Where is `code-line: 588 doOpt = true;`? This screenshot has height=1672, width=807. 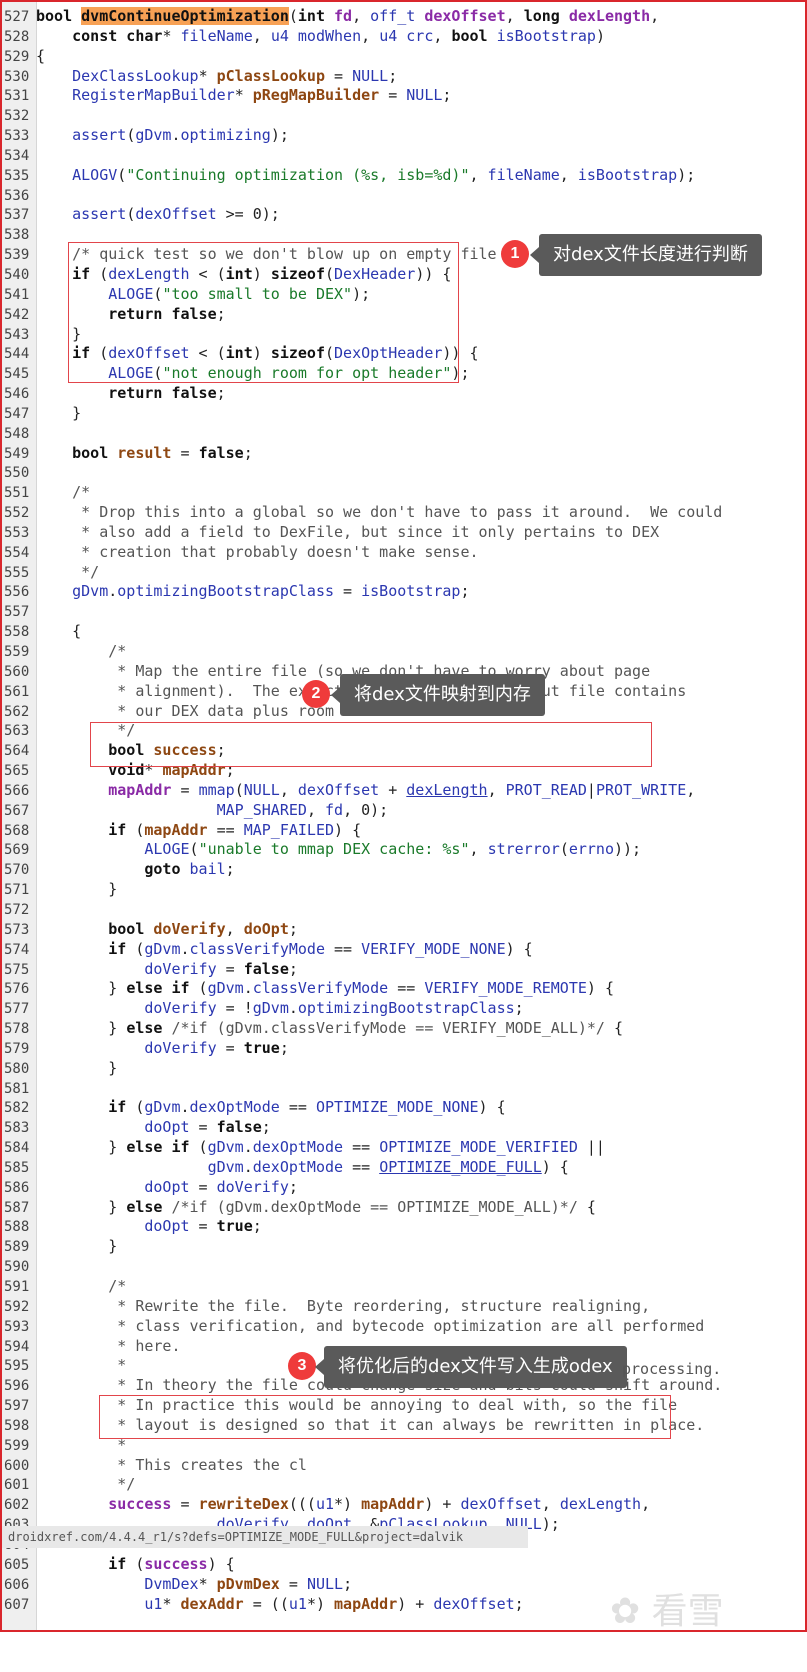 code-line: 588 doOpt = true; is located at coordinates (403, 1227).